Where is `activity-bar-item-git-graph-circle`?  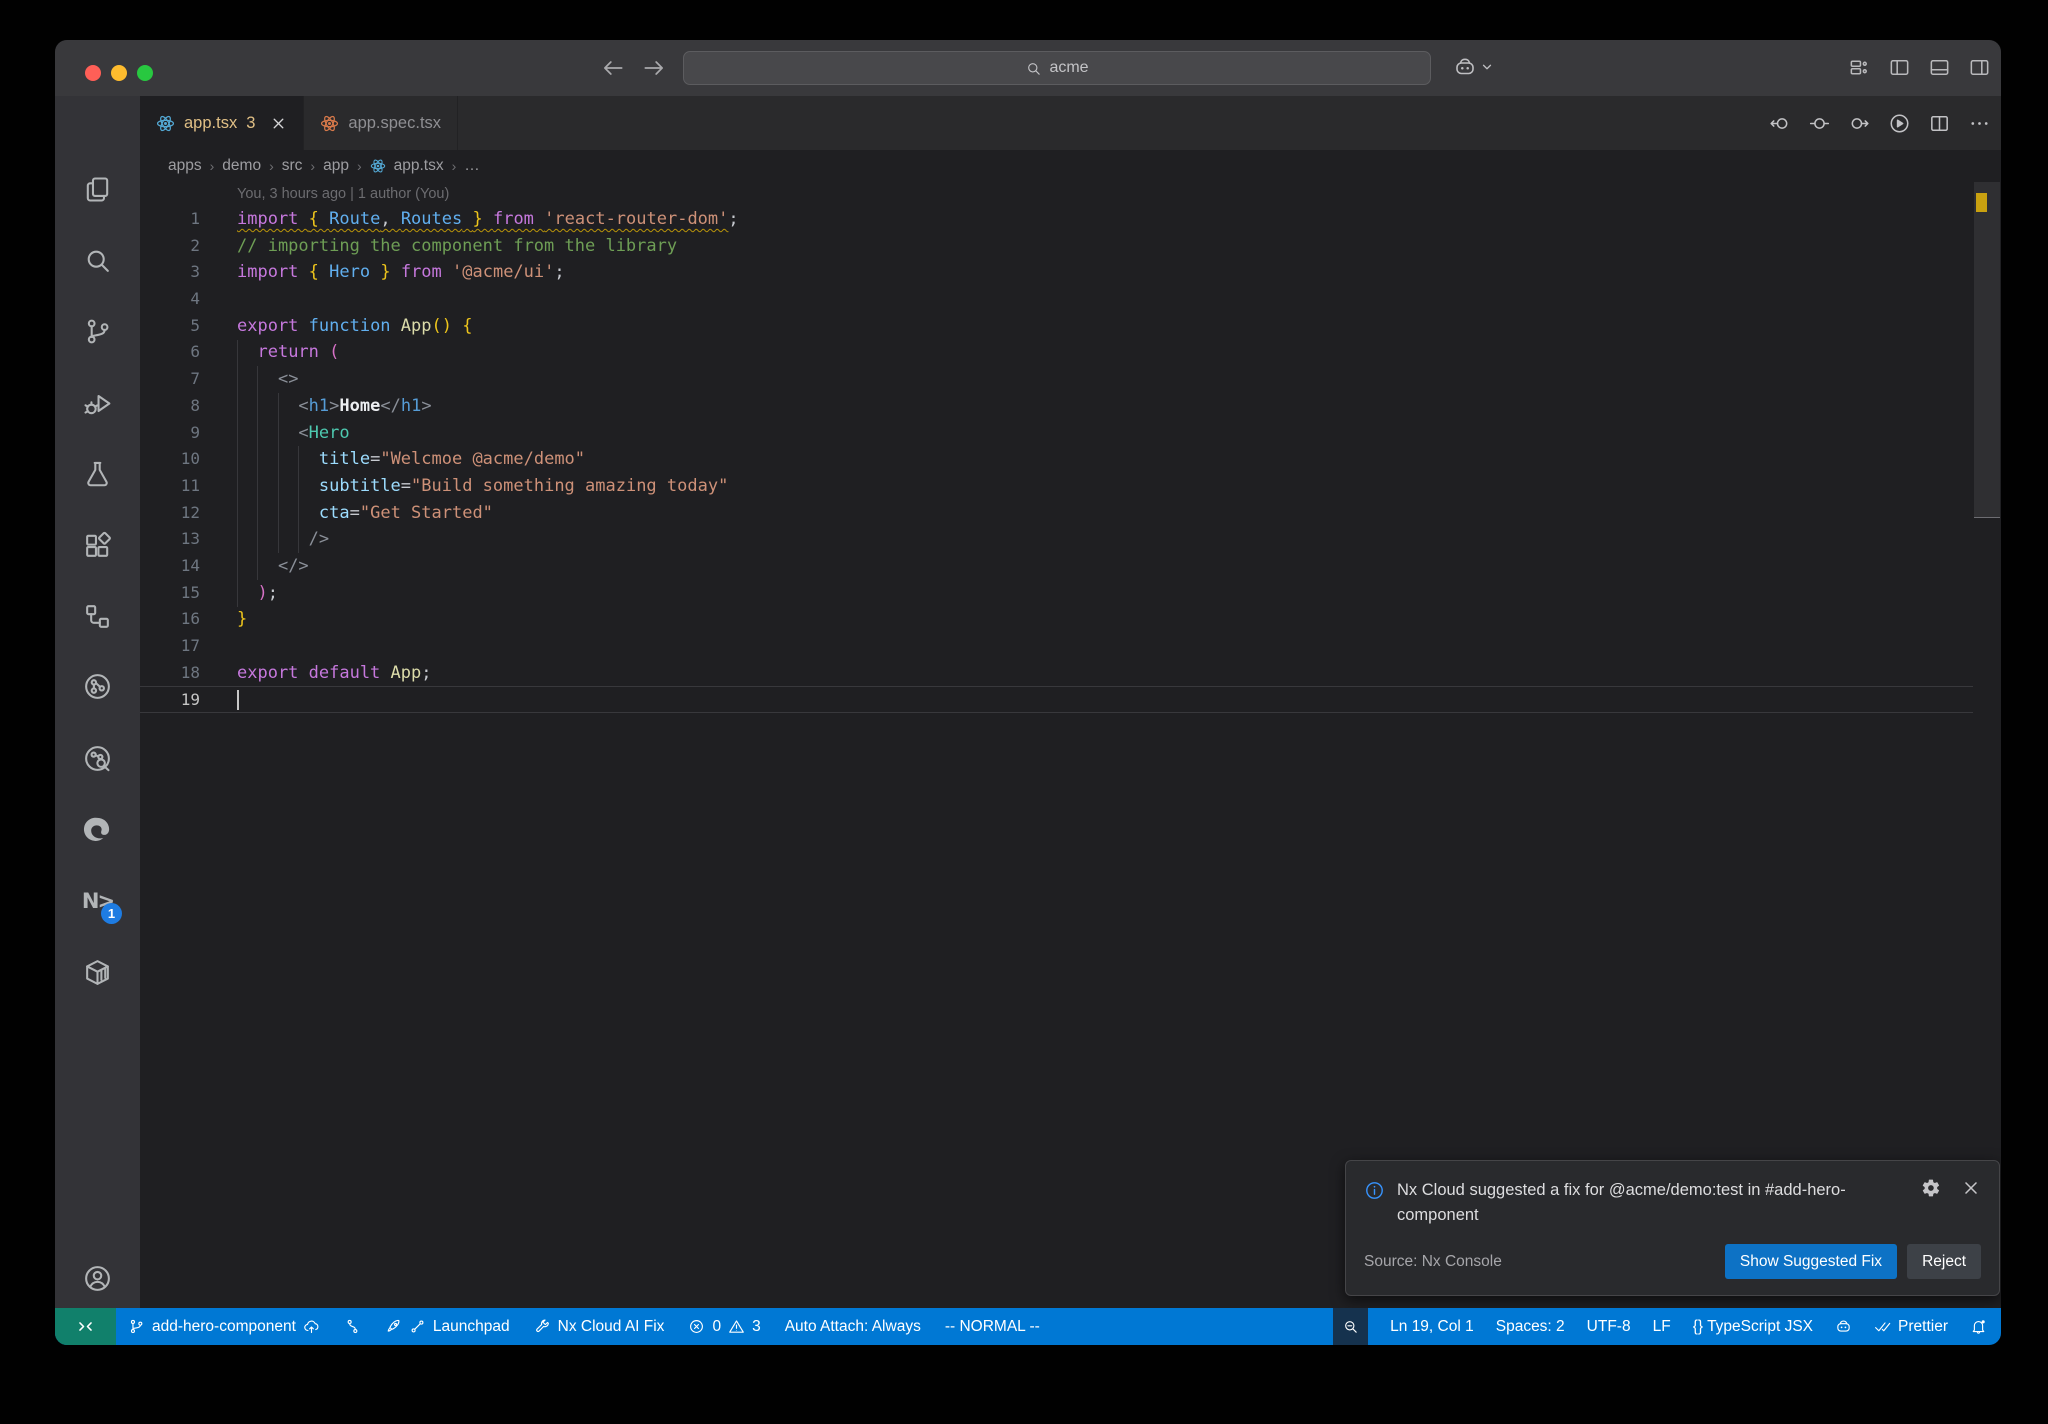 activity-bar-item-git-graph-circle is located at coordinates (97, 686).